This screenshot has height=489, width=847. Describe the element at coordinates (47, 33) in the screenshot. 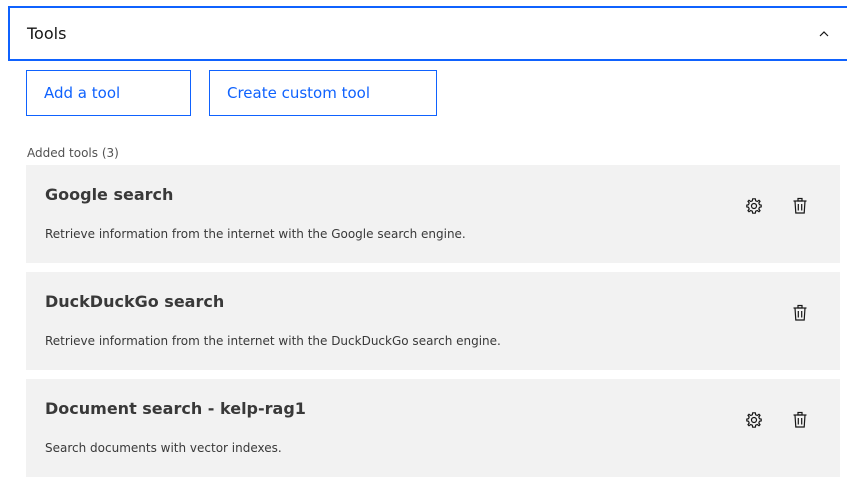

I see `accordion-title: Tools` at that location.